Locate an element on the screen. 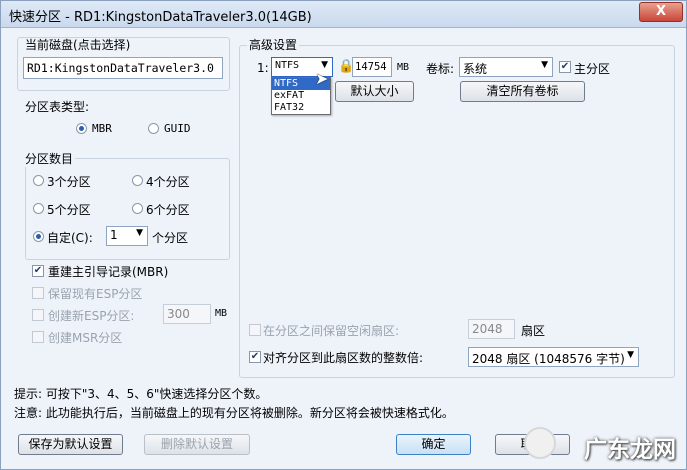 The image size is (687, 470). disk-value: RD1:KingstonDataTraveler3.0 is located at coordinates (120, 68).